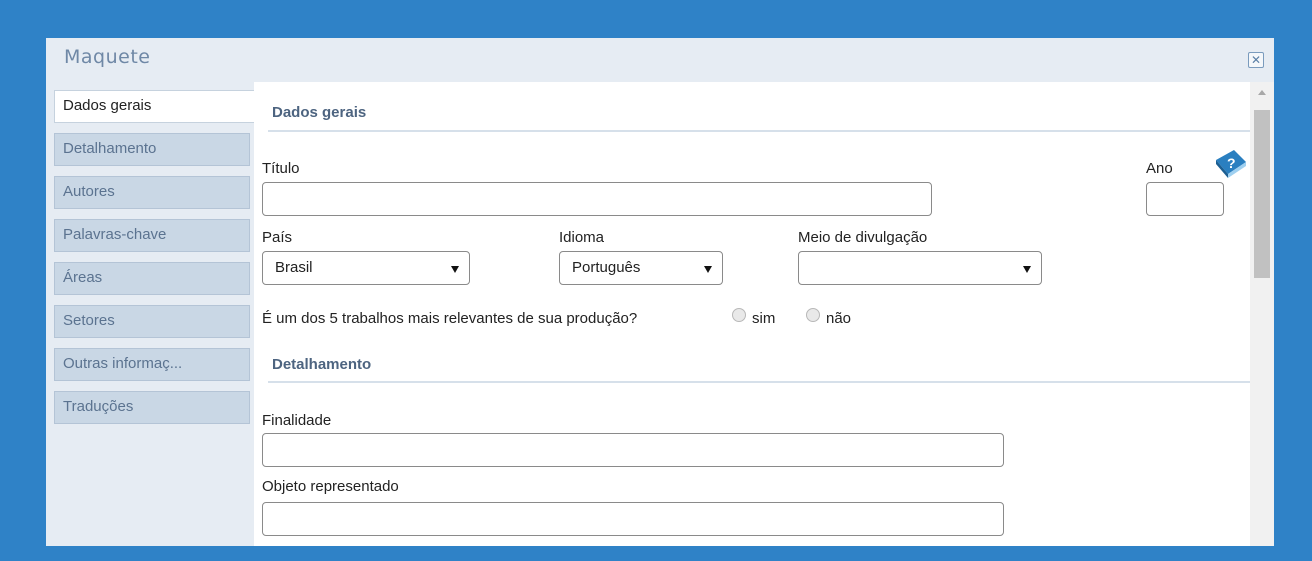 This screenshot has height=561, width=1312. What do you see at coordinates (154, 106) in the screenshot?
I see `tab-dados-gerais: Dados gerais` at bounding box center [154, 106].